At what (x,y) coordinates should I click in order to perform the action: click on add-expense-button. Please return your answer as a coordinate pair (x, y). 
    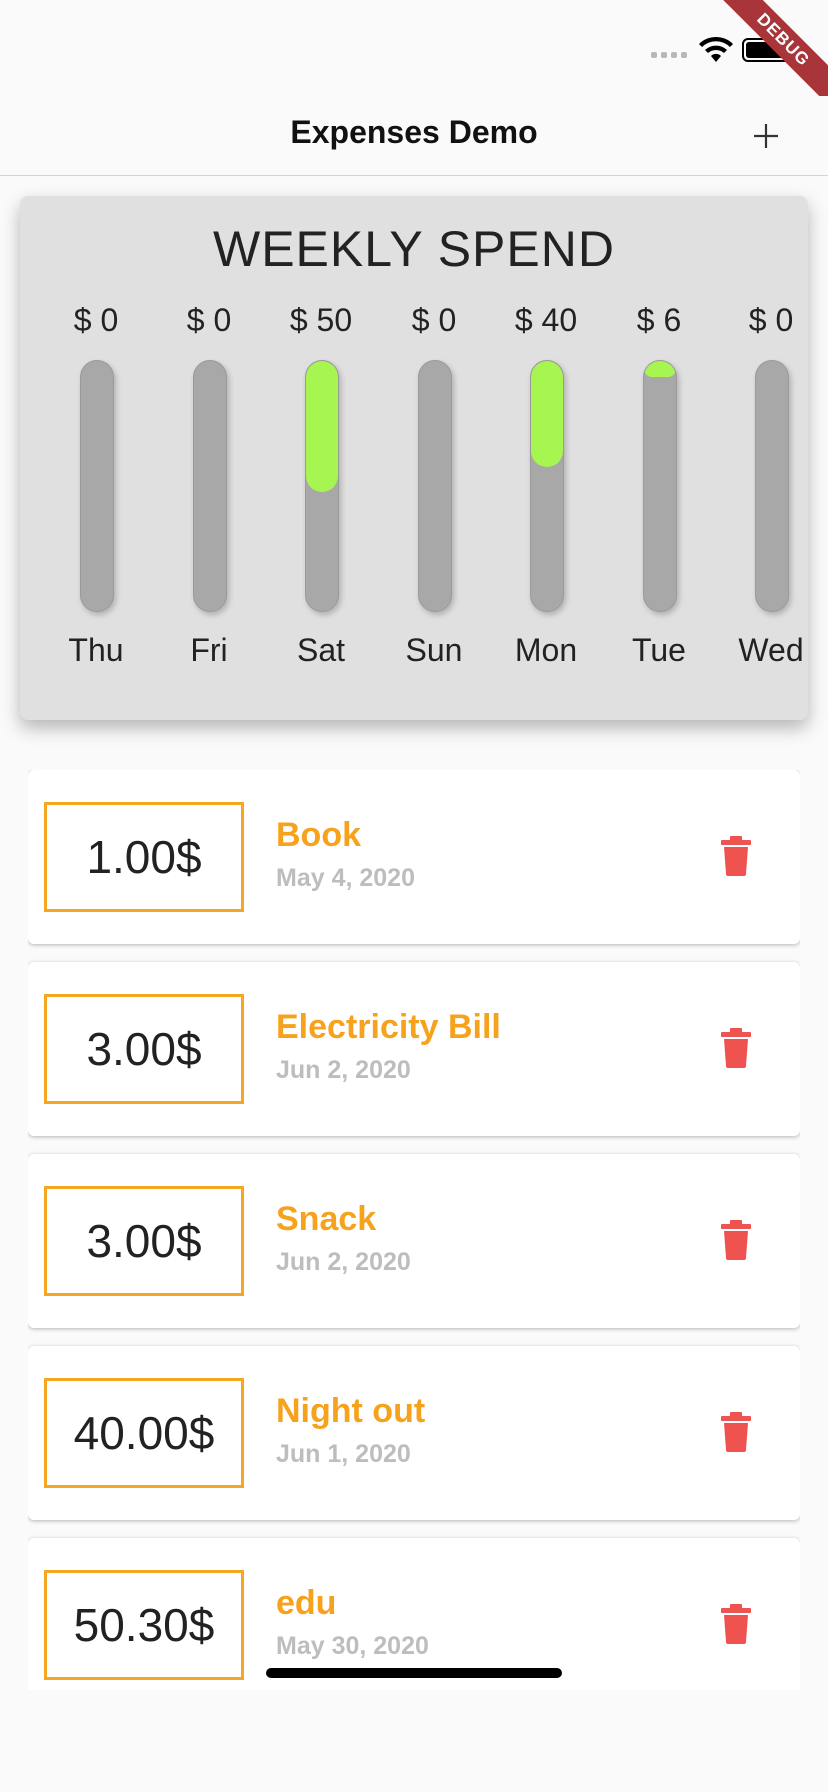
    Looking at the image, I should click on (766, 136).